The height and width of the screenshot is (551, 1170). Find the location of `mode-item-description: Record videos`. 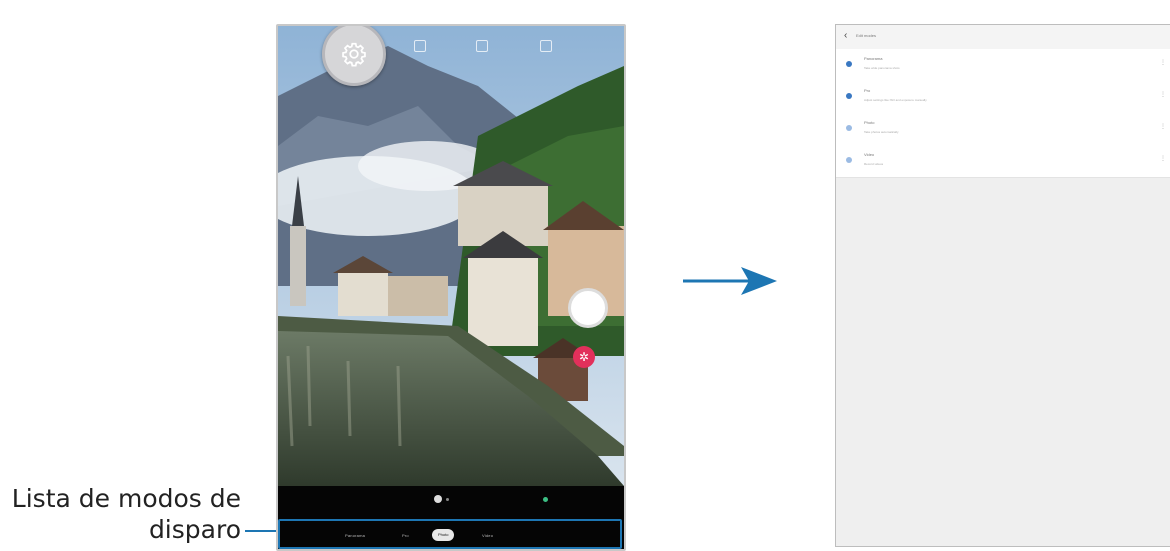

mode-item-description: Record videos is located at coordinates (874, 164).